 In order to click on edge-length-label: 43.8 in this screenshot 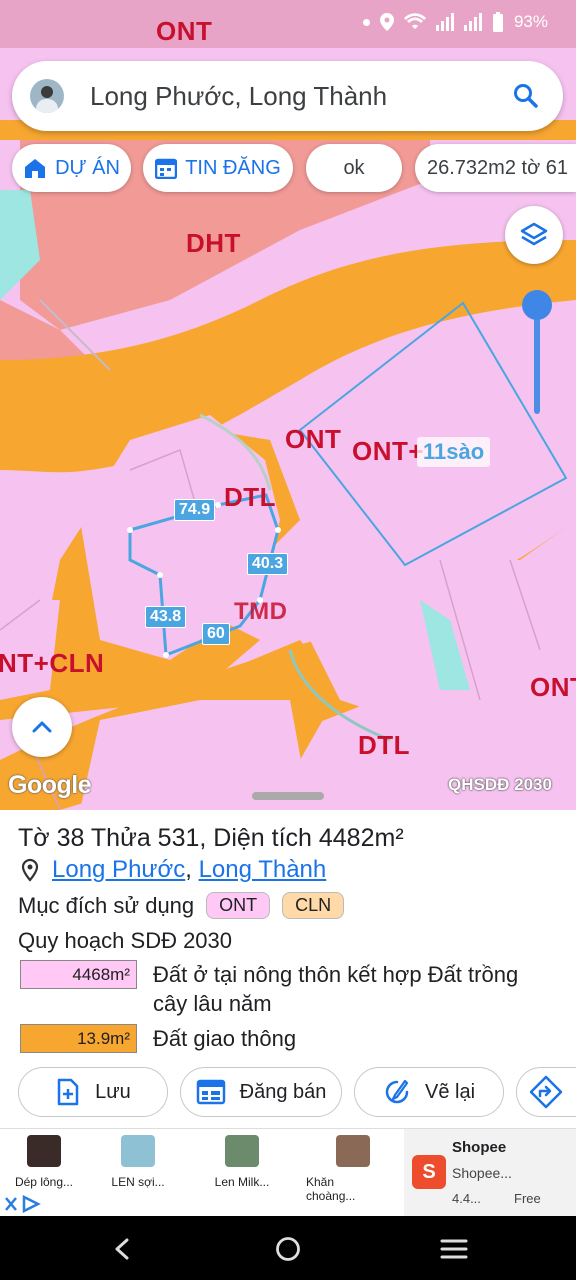, I will do `click(166, 617)`.